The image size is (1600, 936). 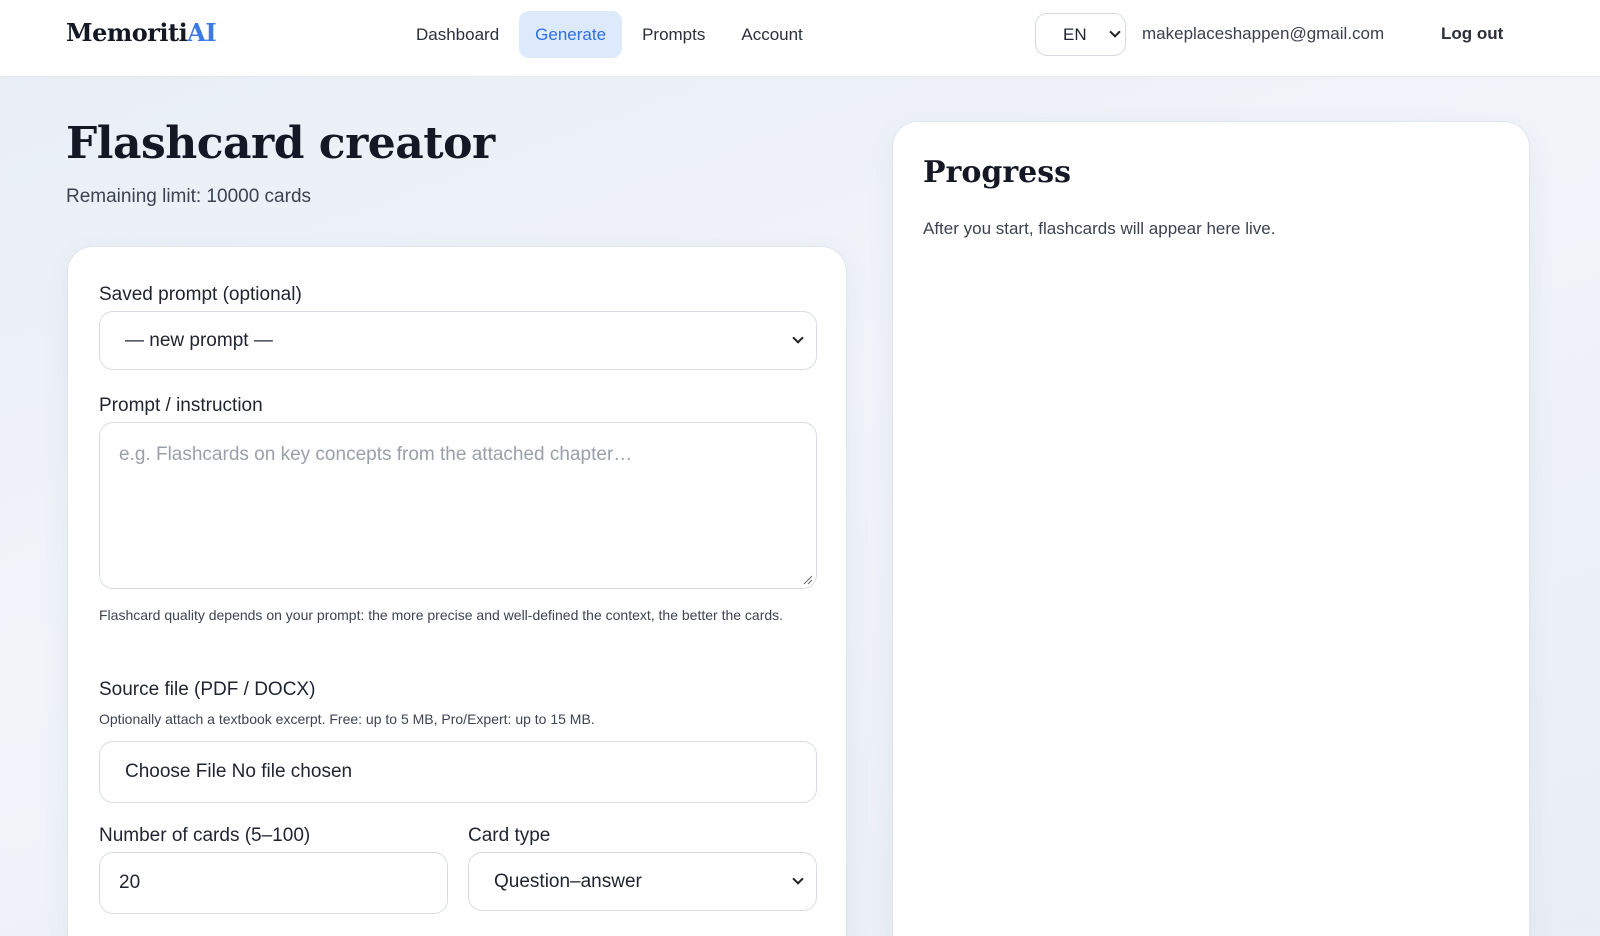 I want to click on nav-item-prompts: Prompts, so click(x=673, y=34).